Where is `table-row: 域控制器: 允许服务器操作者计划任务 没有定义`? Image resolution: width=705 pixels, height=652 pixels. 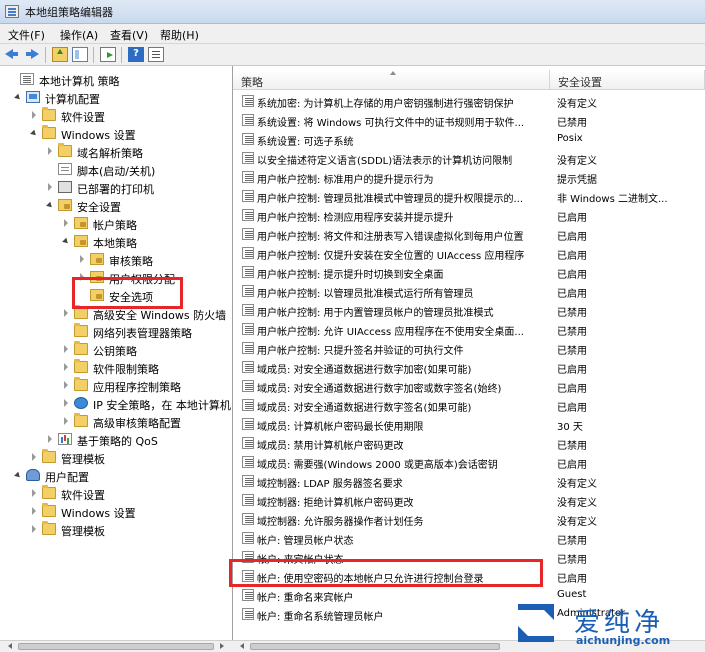 table-row: 域控制器: 允许服务器操作者计划任务 没有定义 is located at coordinates (469, 519).